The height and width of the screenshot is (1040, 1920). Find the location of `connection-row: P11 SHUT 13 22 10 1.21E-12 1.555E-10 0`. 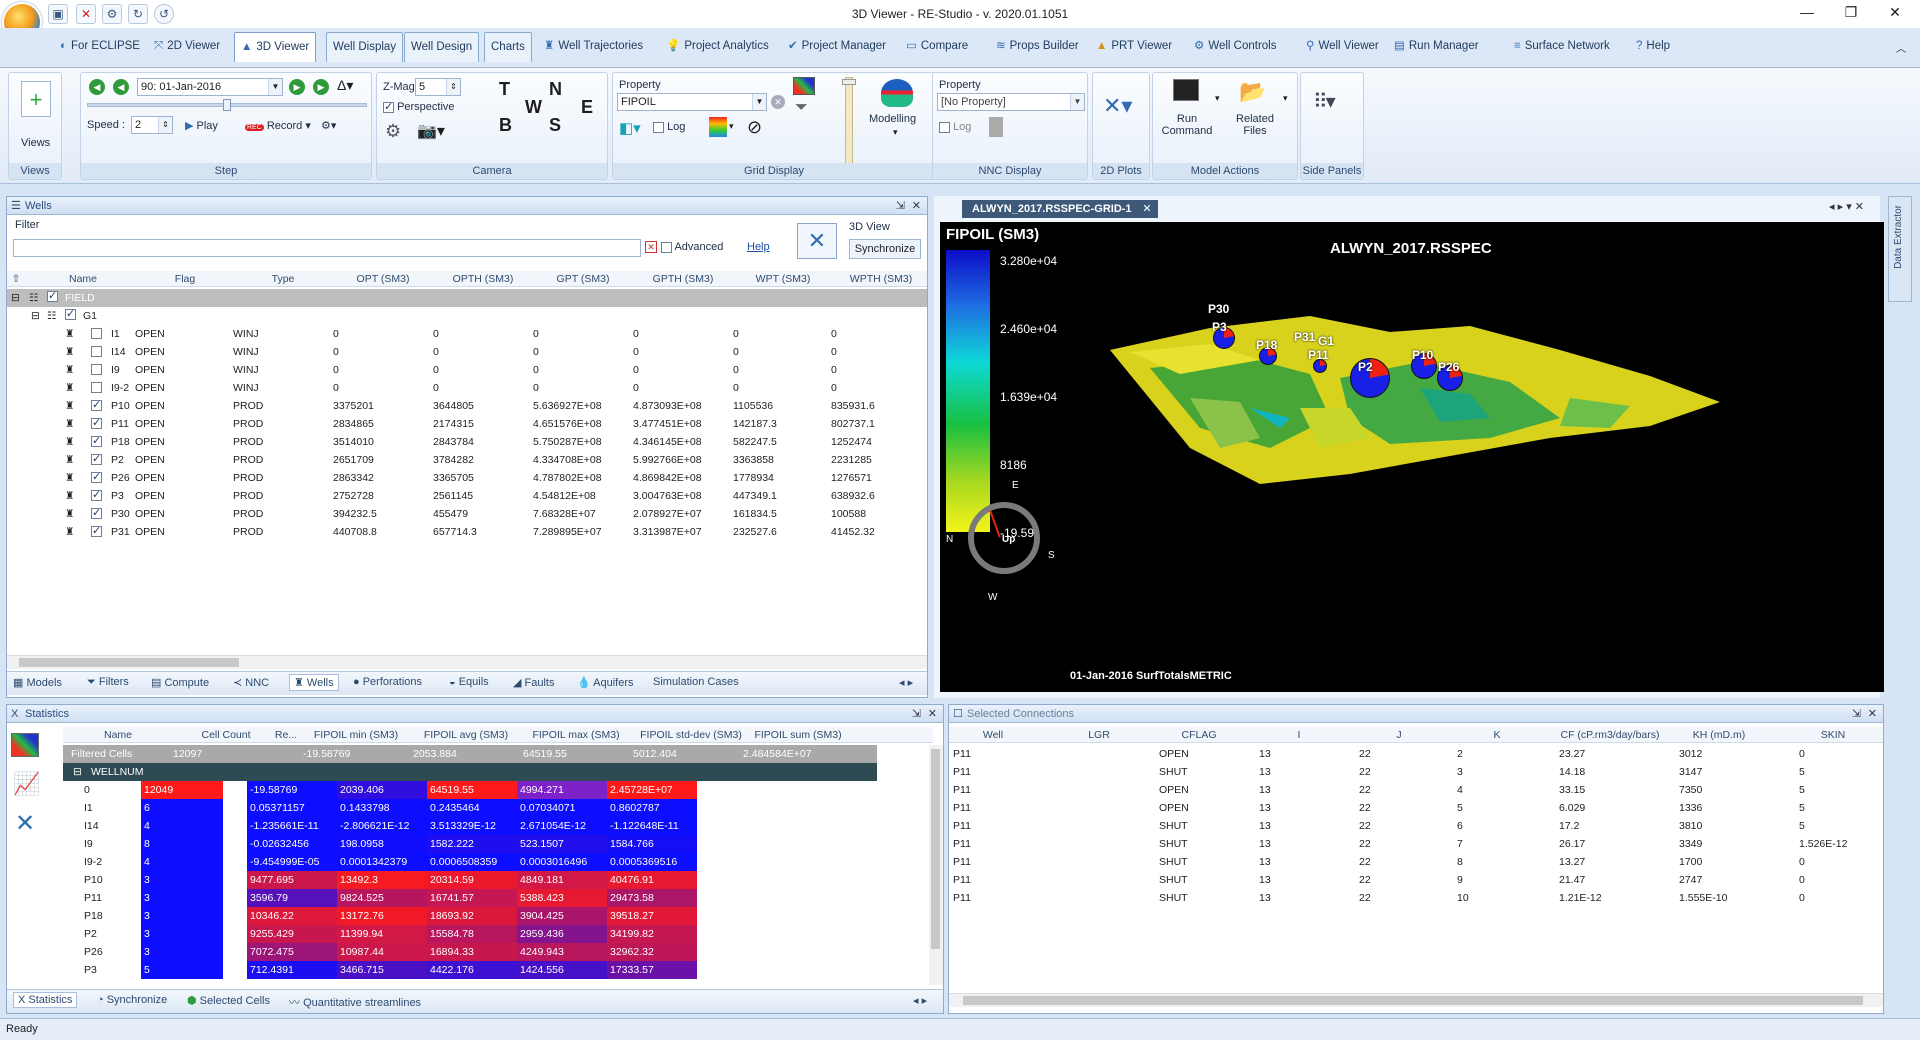

connection-row: P11 SHUT 13 22 10 1.21E-12 1.555E-10 0 is located at coordinates (1416, 898).